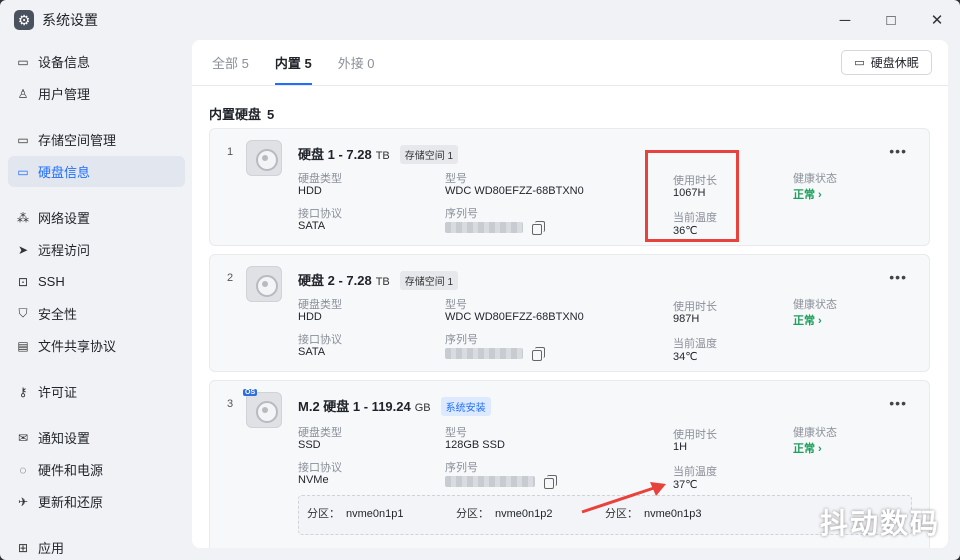 The height and width of the screenshot is (560, 960). Describe the element at coordinates (23, 139) in the screenshot. I see `storage-icon: ▭` at that location.